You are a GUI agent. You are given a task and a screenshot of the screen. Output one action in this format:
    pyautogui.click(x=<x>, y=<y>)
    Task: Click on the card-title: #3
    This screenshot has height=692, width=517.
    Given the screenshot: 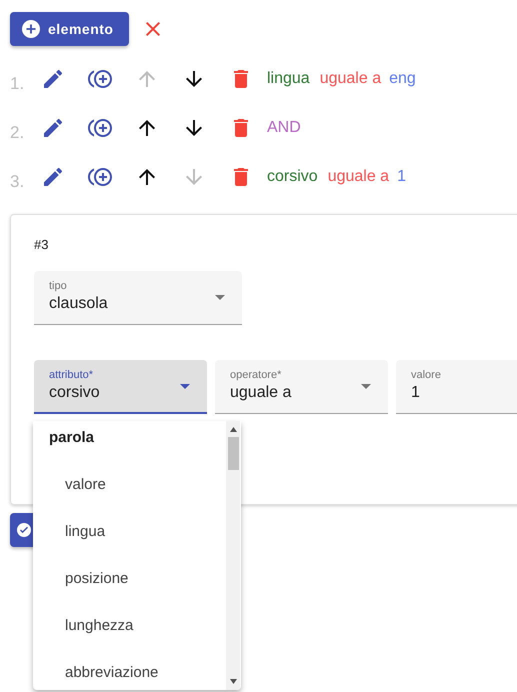 What is the action you would take?
    pyautogui.click(x=42, y=245)
    